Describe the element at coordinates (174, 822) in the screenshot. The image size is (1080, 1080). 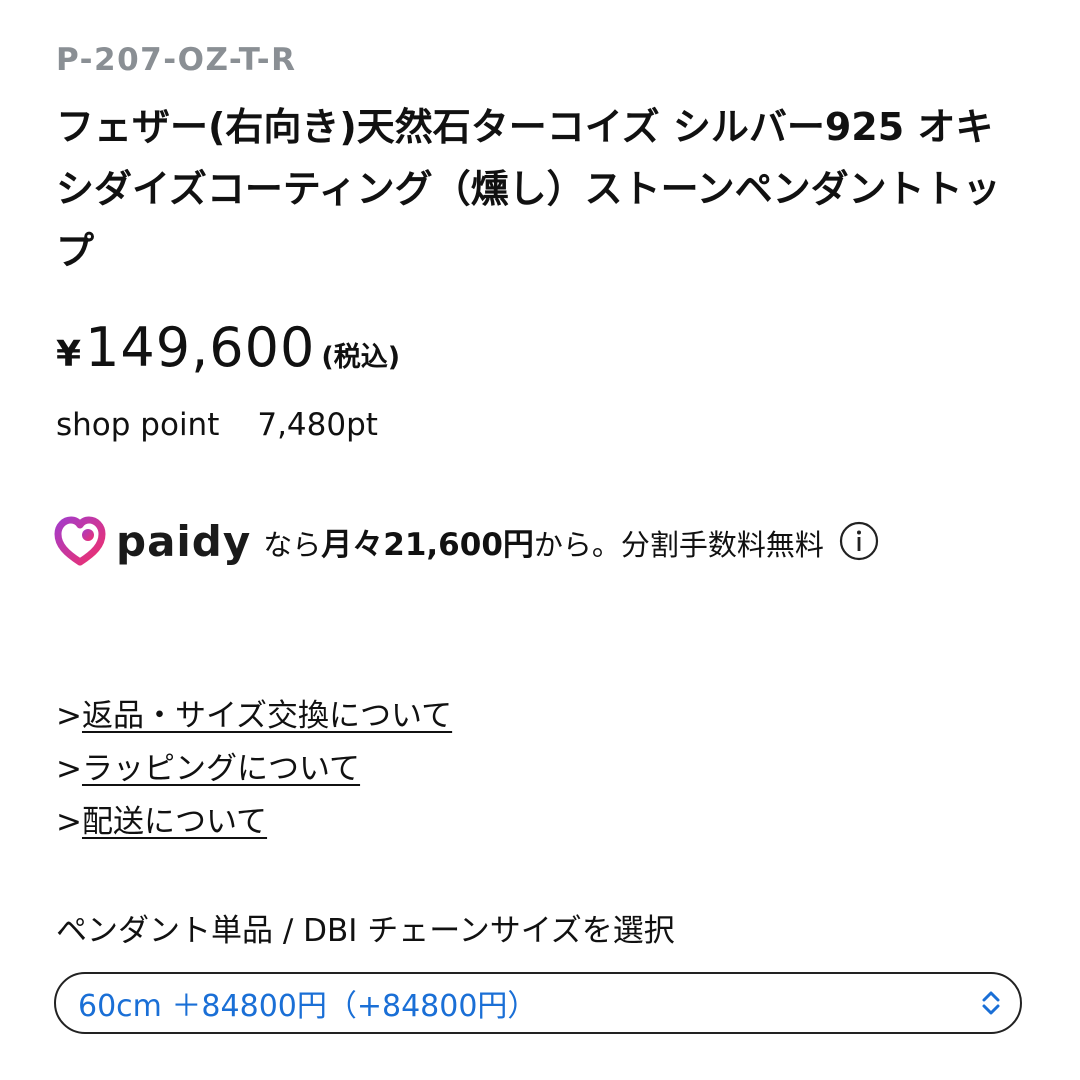
I see `shipping-link: 配送について` at that location.